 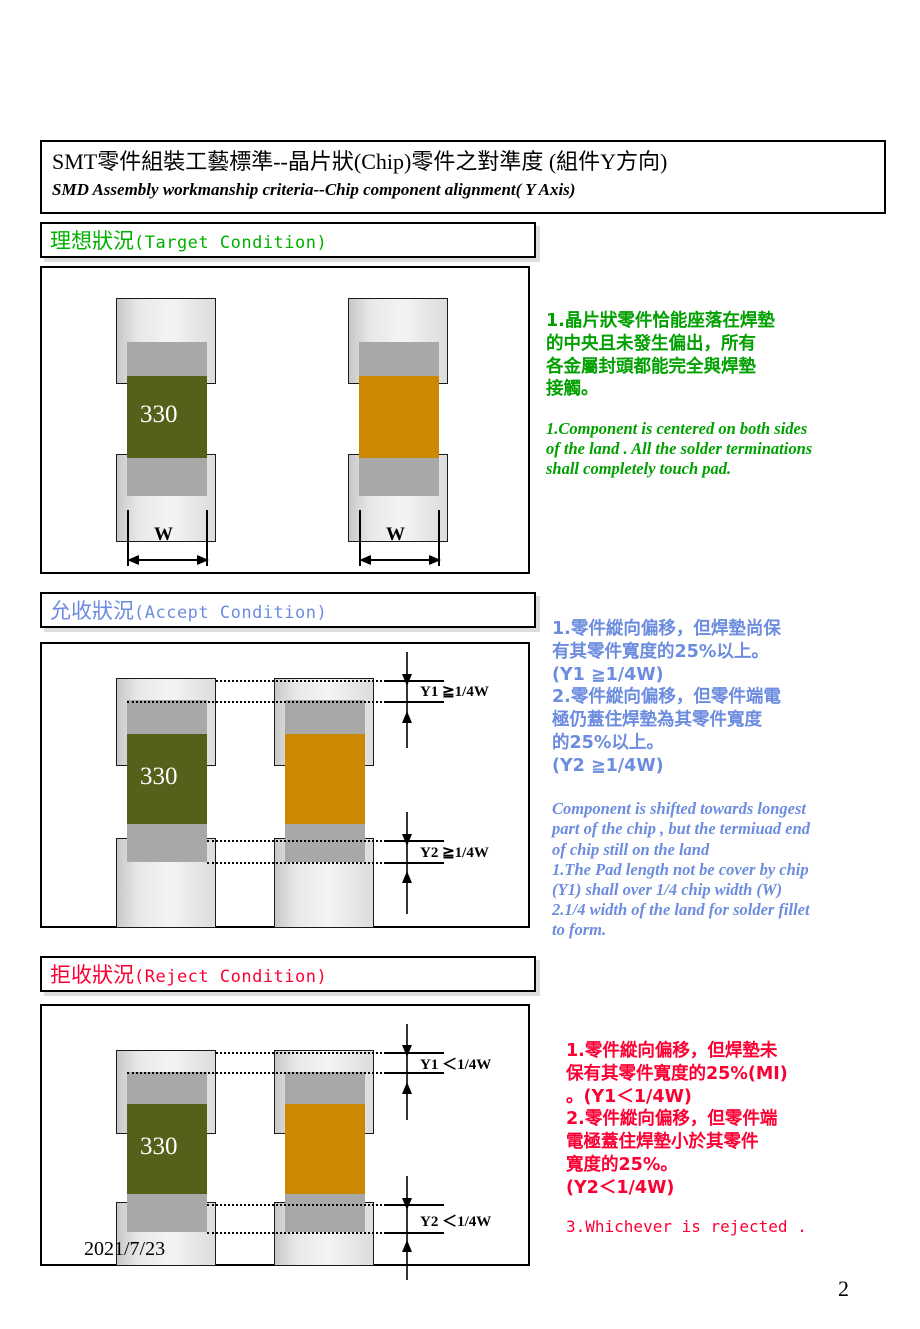 I want to click on w-label-right: W, so click(x=395, y=534).